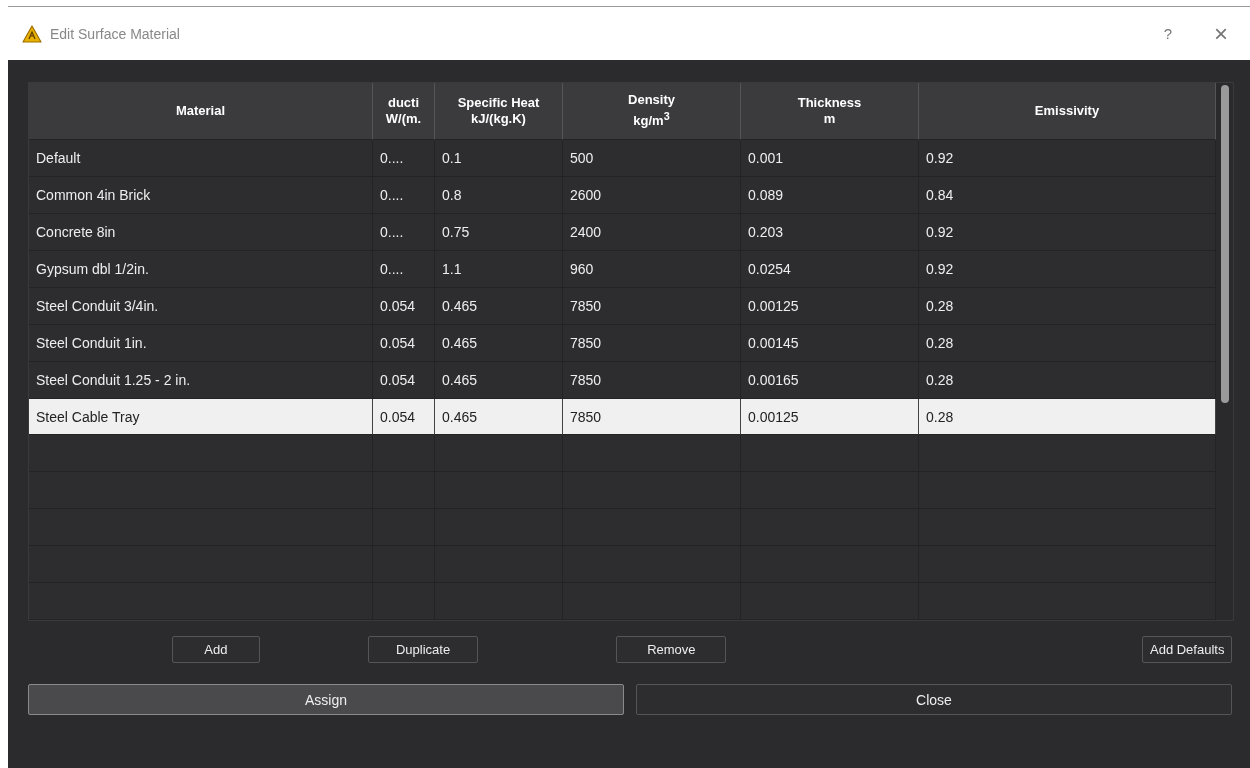 Image resolution: width=1250 pixels, height=768 pixels. Describe the element at coordinates (1187, 649) in the screenshot. I see `action-button: Add Defaults` at that location.